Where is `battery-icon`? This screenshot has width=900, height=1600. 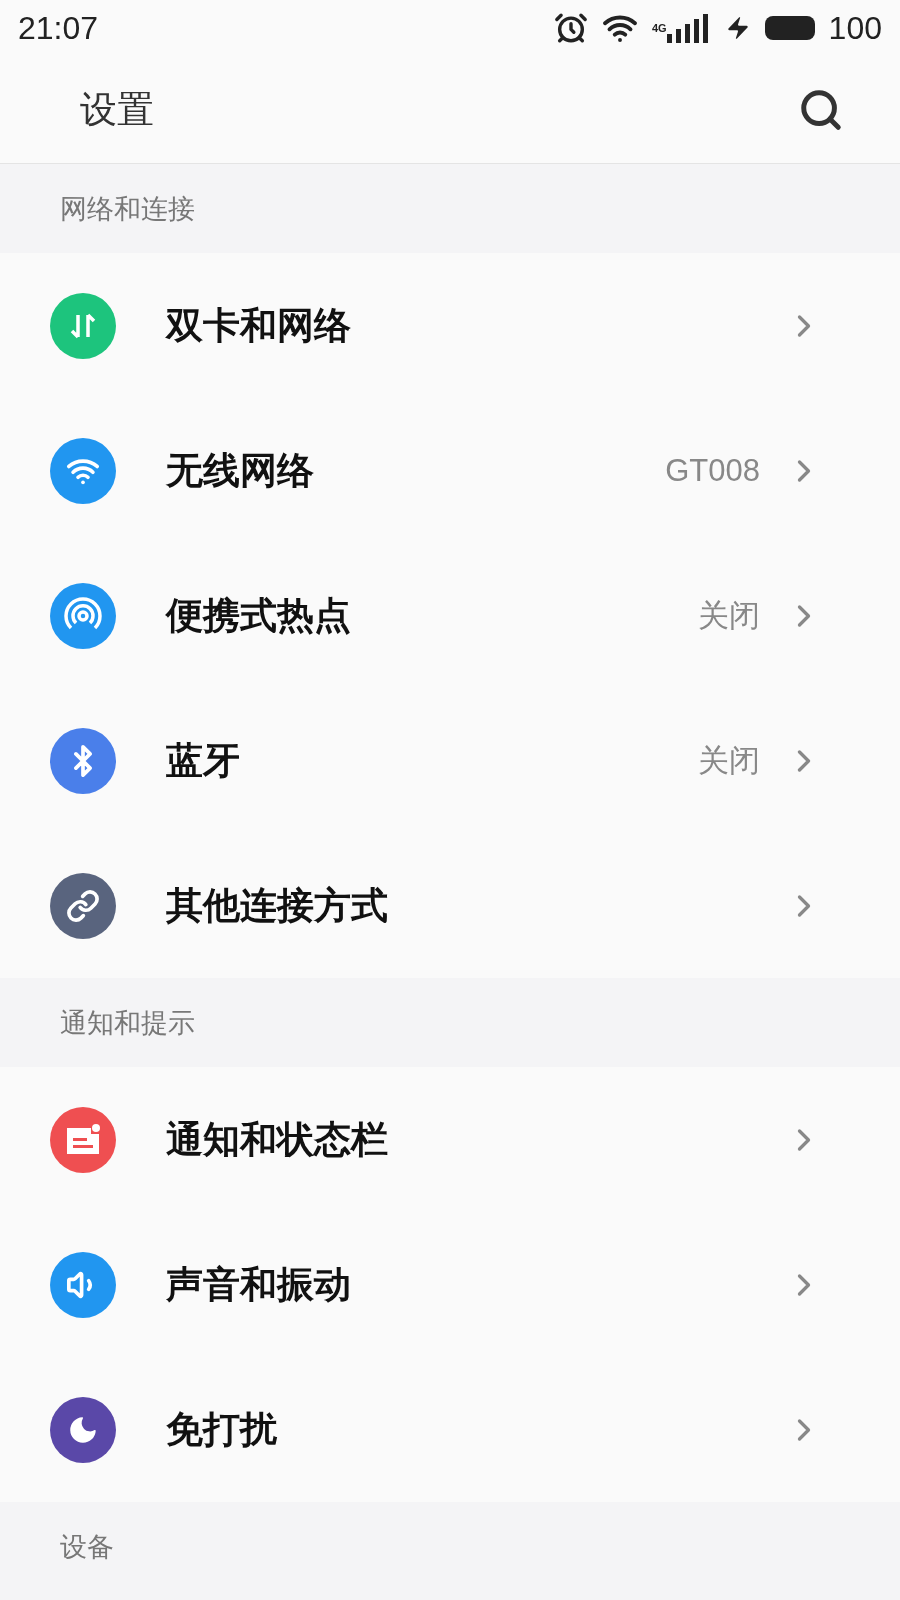
battery-icon is located at coordinates (789, 28).